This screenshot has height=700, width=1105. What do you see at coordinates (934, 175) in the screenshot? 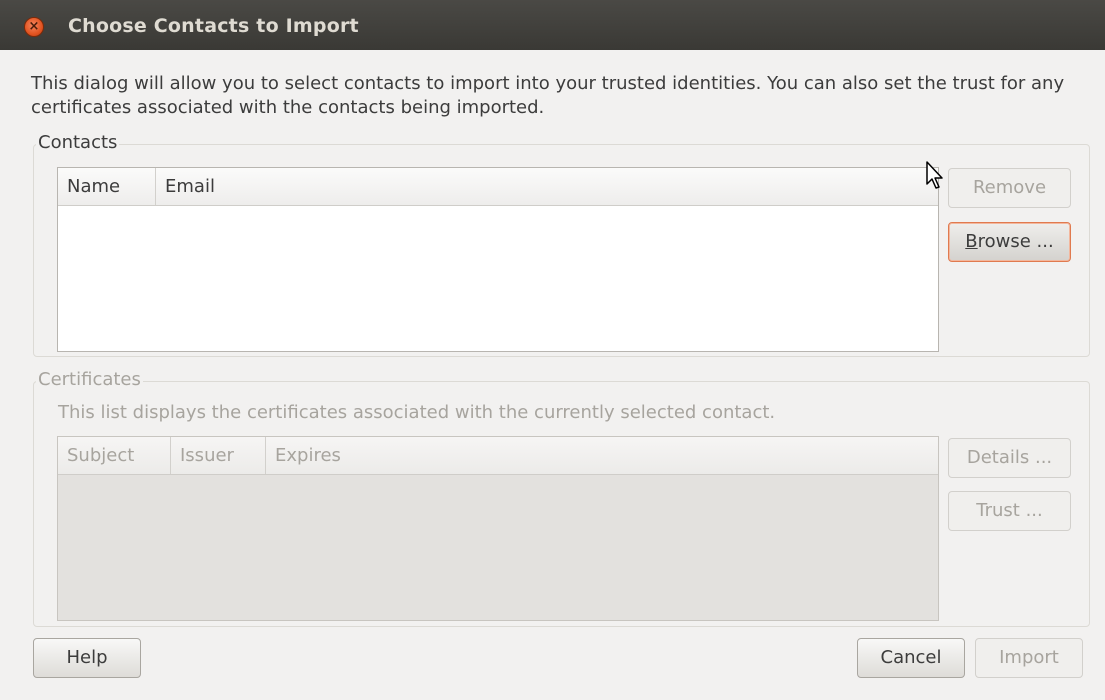
I see `mouse-pointer-icon` at bounding box center [934, 175].